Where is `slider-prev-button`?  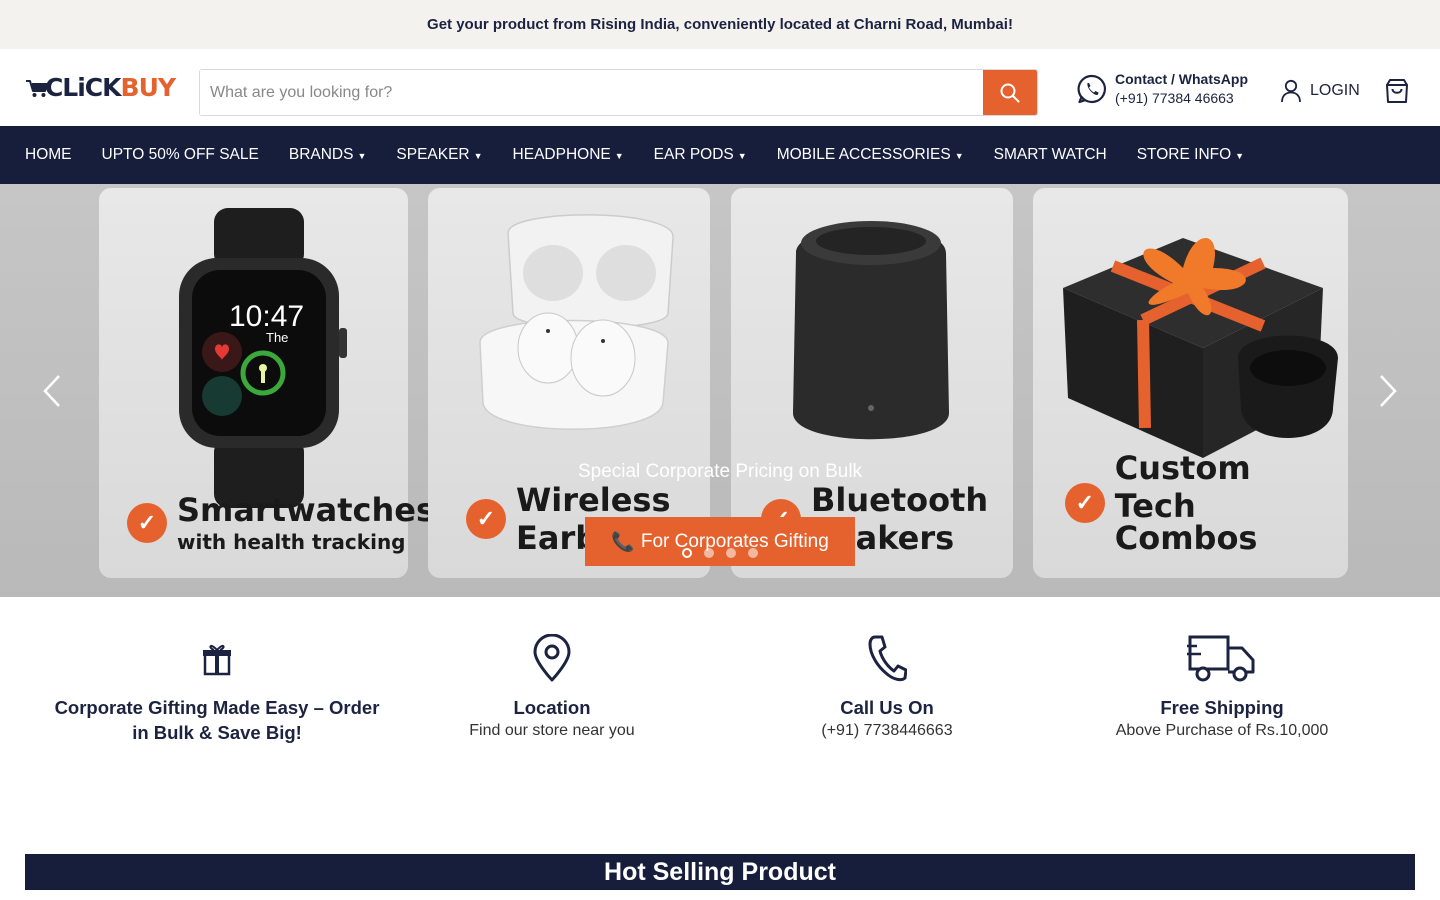 slider-prev-button is located at coordinates (52, 396).